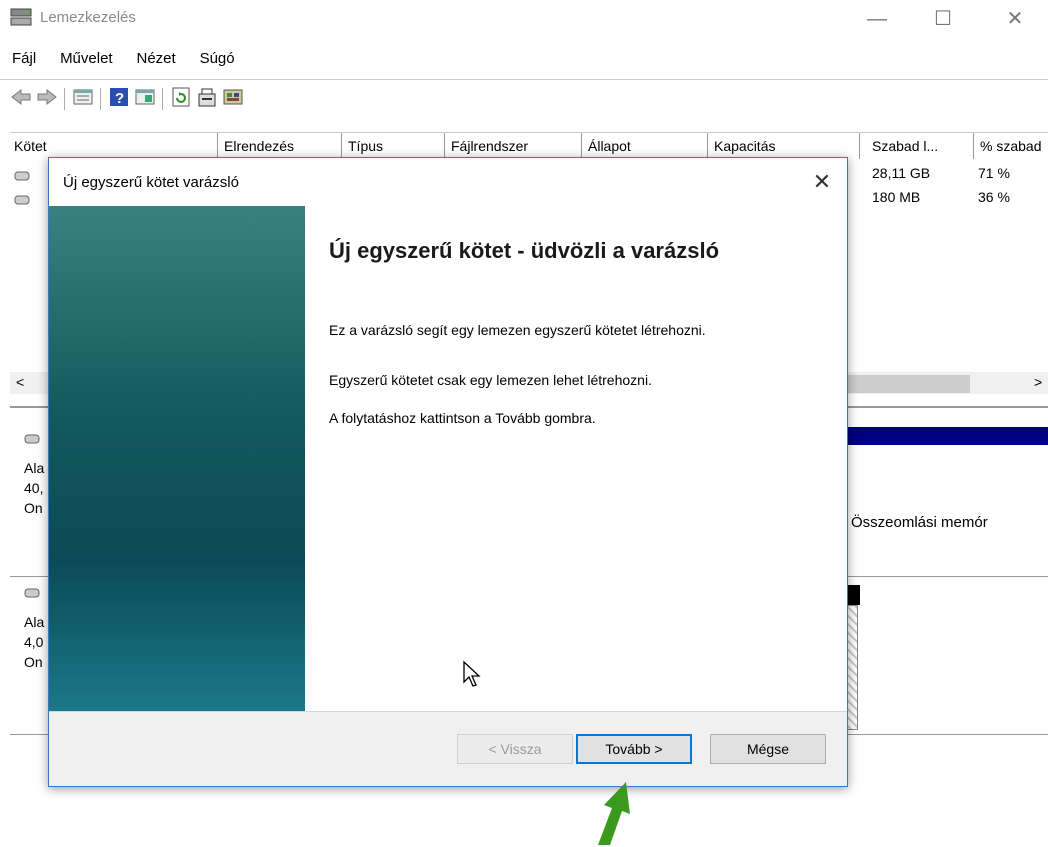 The height and width of the screenshot is (847, 1048). I want to click on scrollbar-thumb, so click(900, 384).